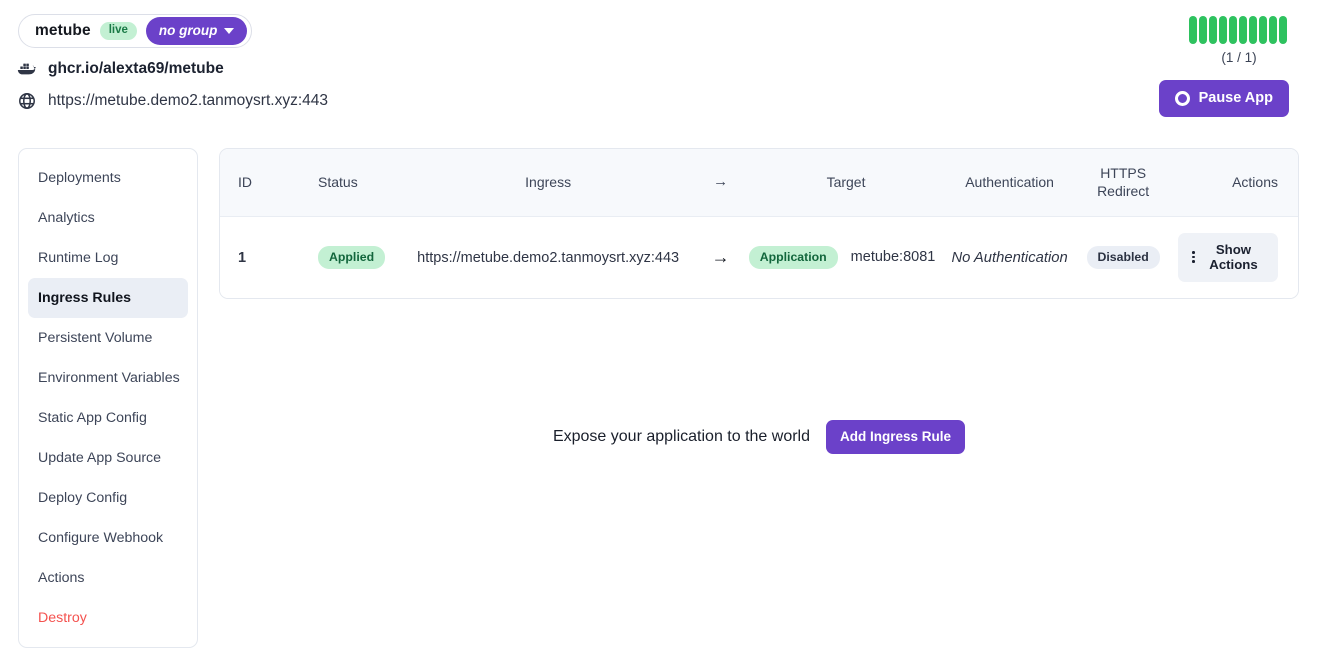 The image size is (1320, 656). Describe the element at coordinates (27, 69) in the screenshot. I see `docker-whale-icon` at that location.